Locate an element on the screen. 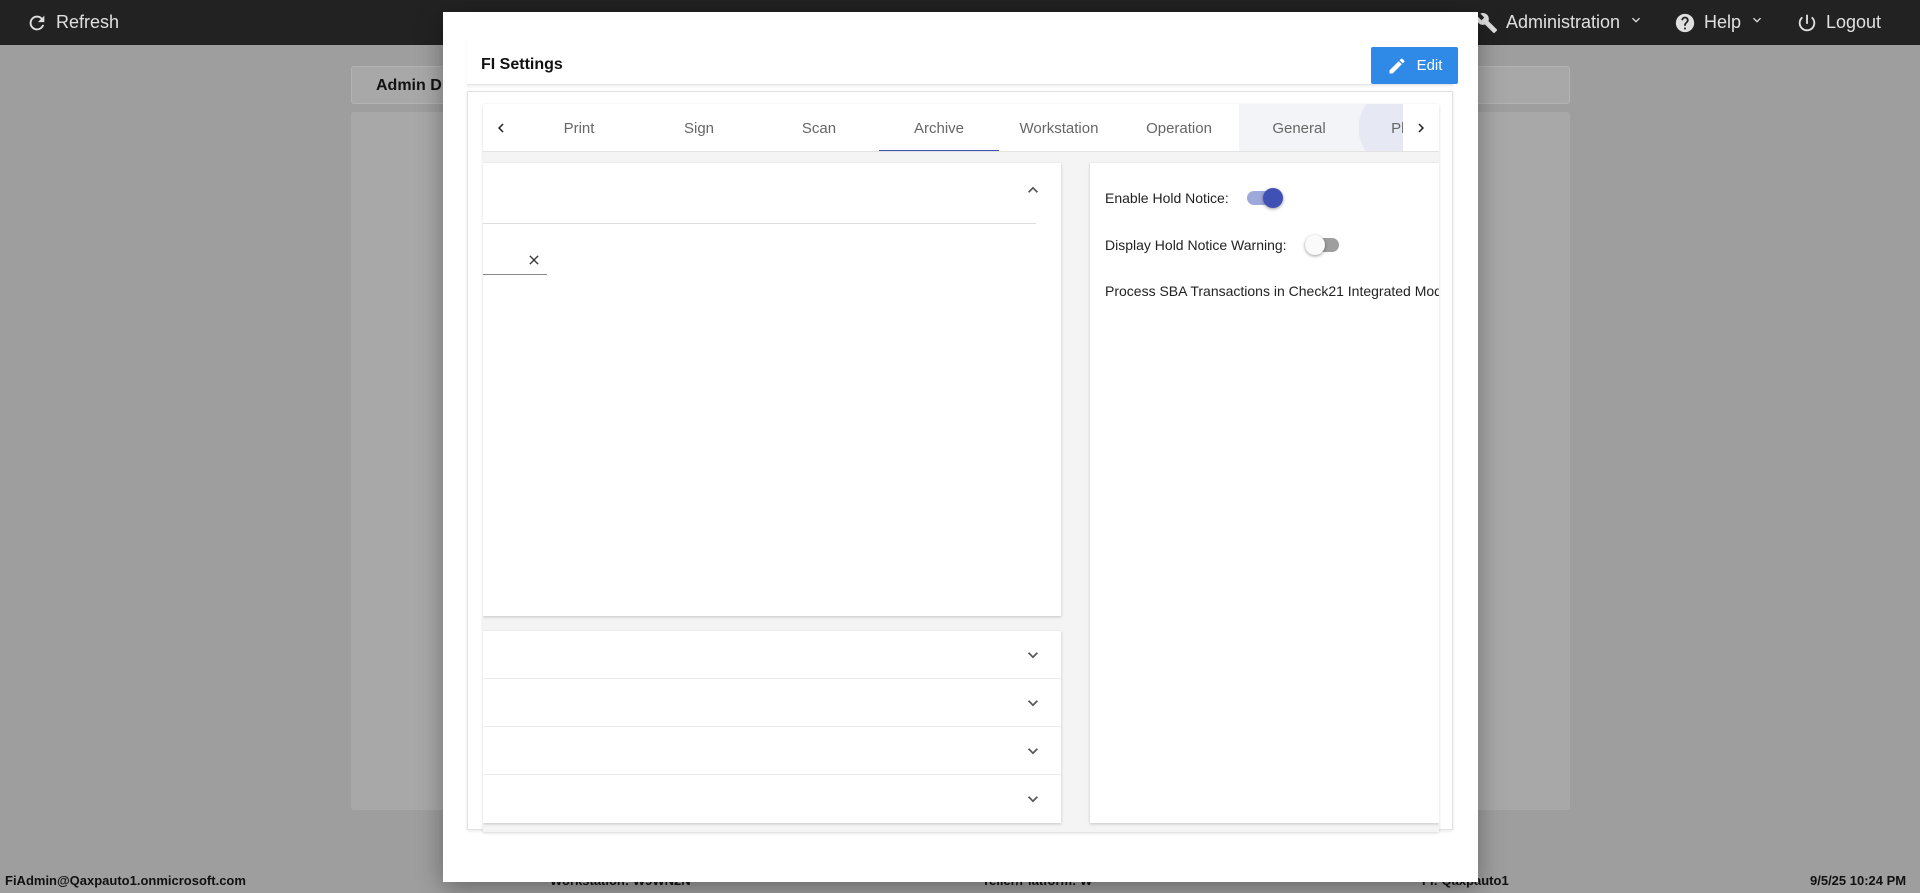  panel-divider is located at coordinates (759, 223).